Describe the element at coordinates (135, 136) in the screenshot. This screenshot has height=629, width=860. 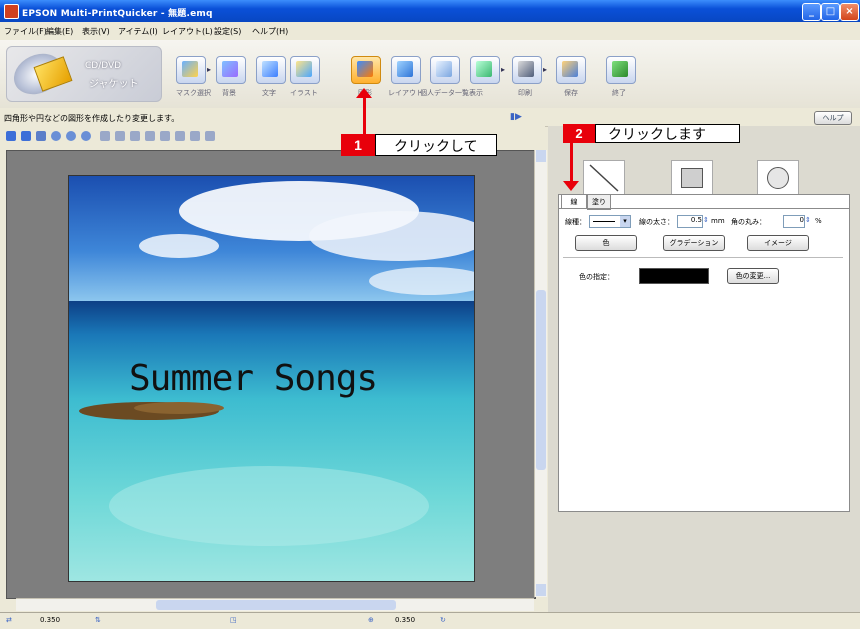
I see `ungroup-icon` at that location.